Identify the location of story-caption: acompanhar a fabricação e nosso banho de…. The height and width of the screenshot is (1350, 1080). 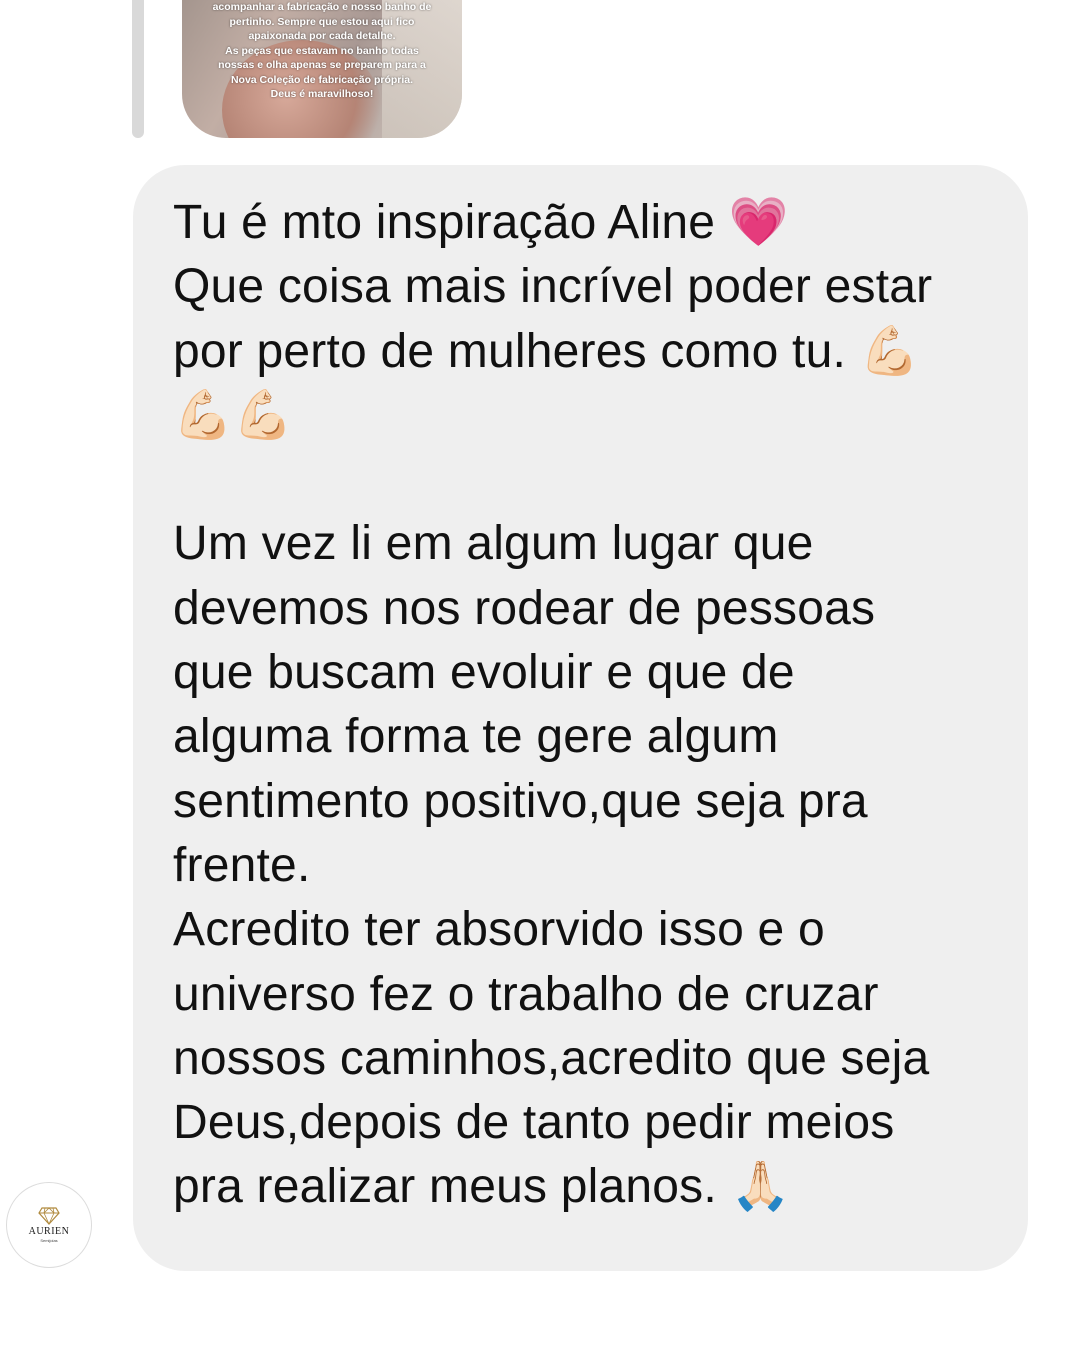
(322, 50).